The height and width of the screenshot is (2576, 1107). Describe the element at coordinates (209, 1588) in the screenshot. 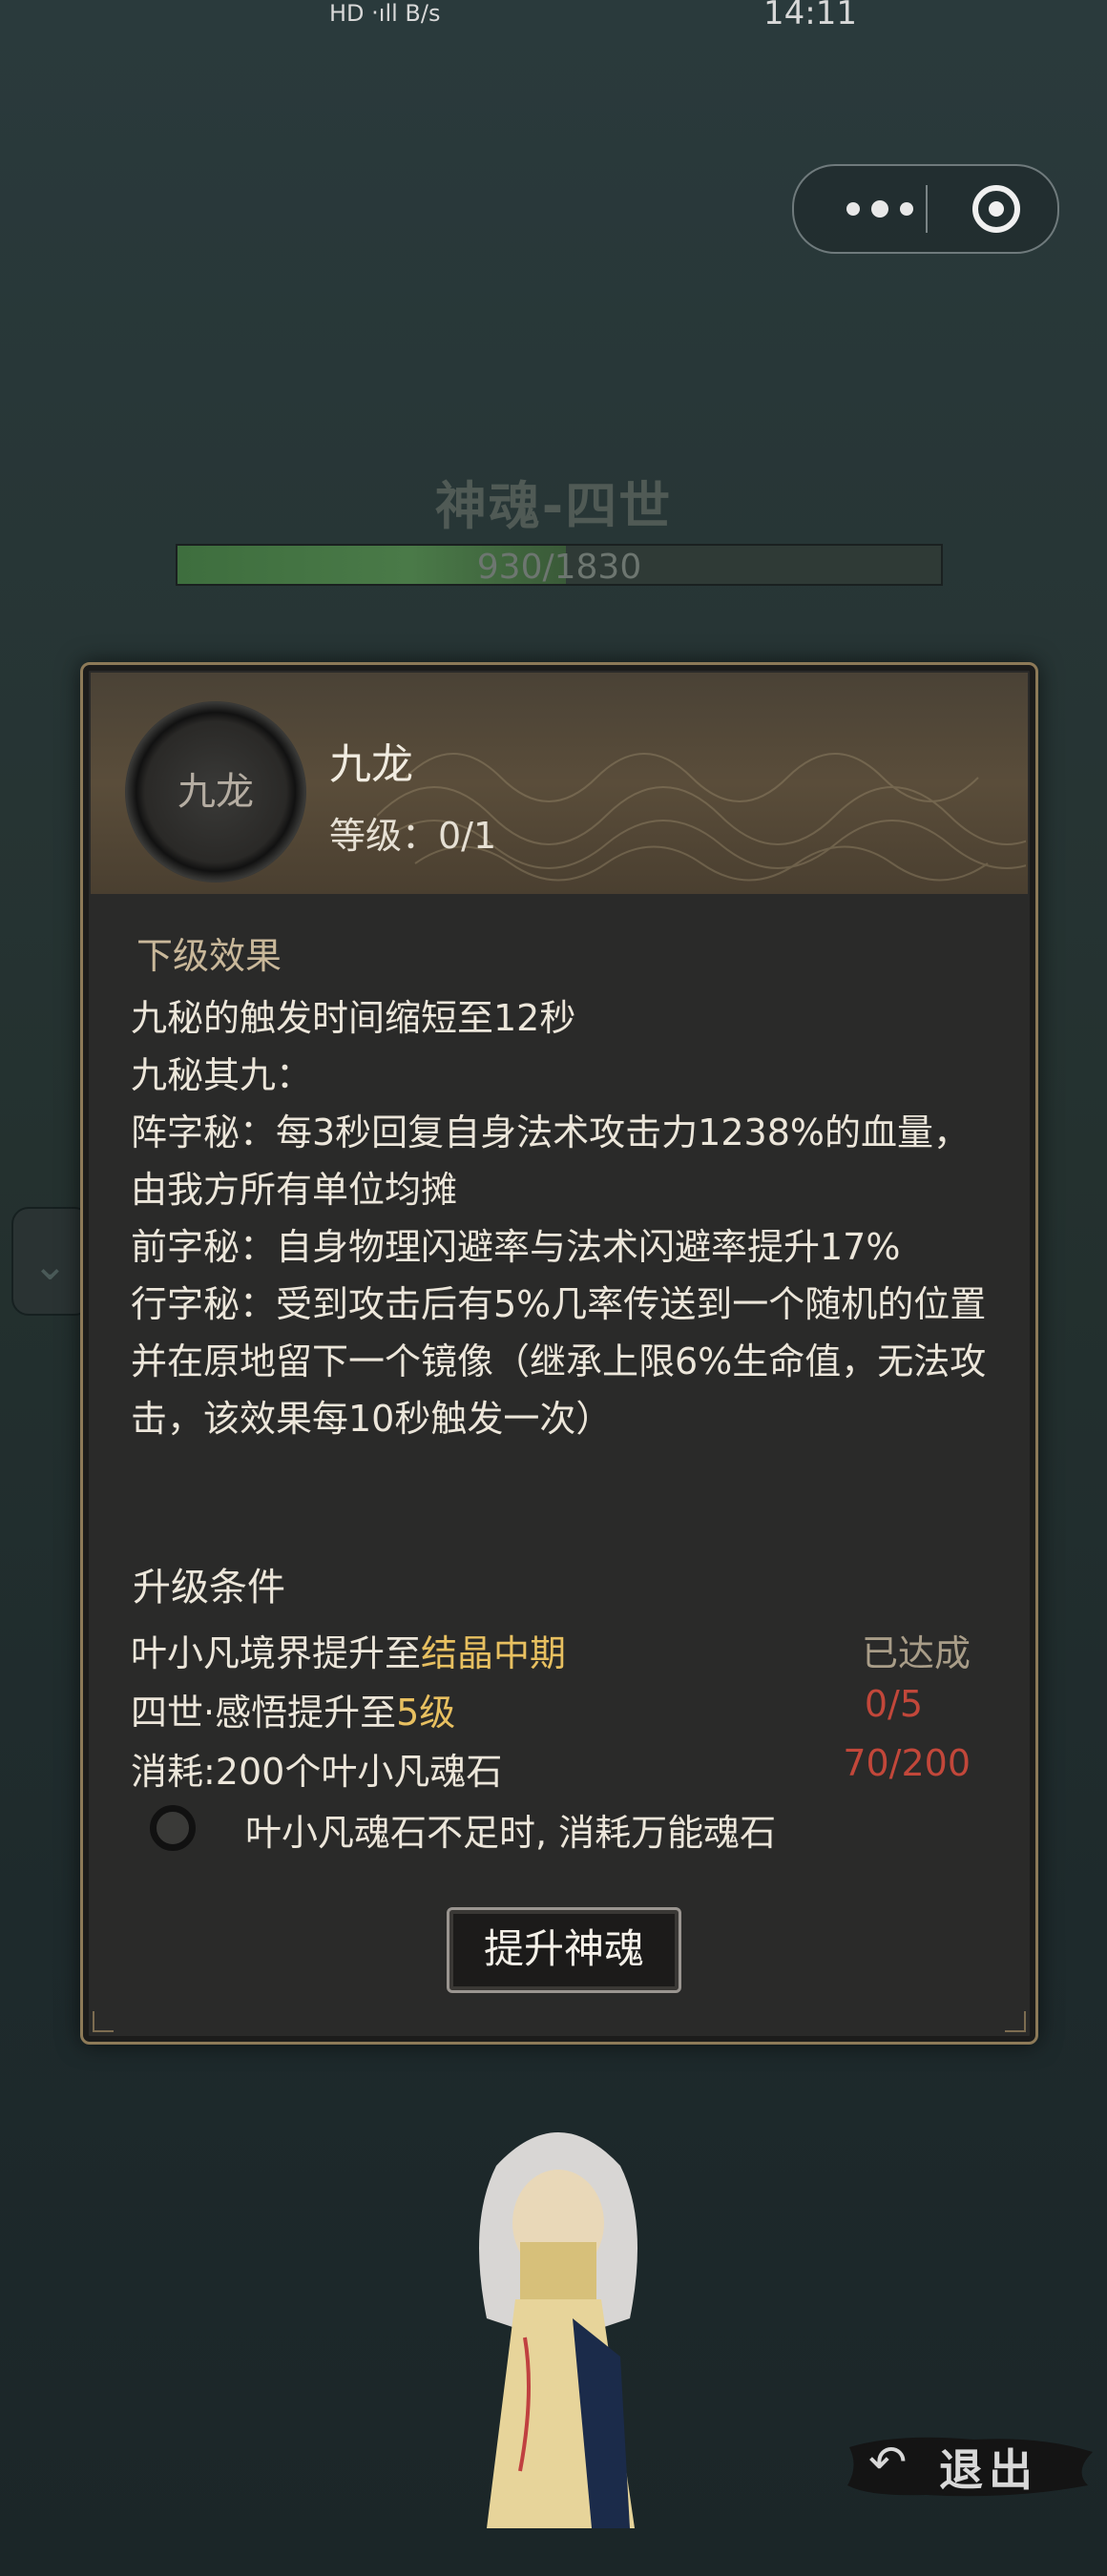

I see `upgrade-conditions-title: 升级条件` at that location.